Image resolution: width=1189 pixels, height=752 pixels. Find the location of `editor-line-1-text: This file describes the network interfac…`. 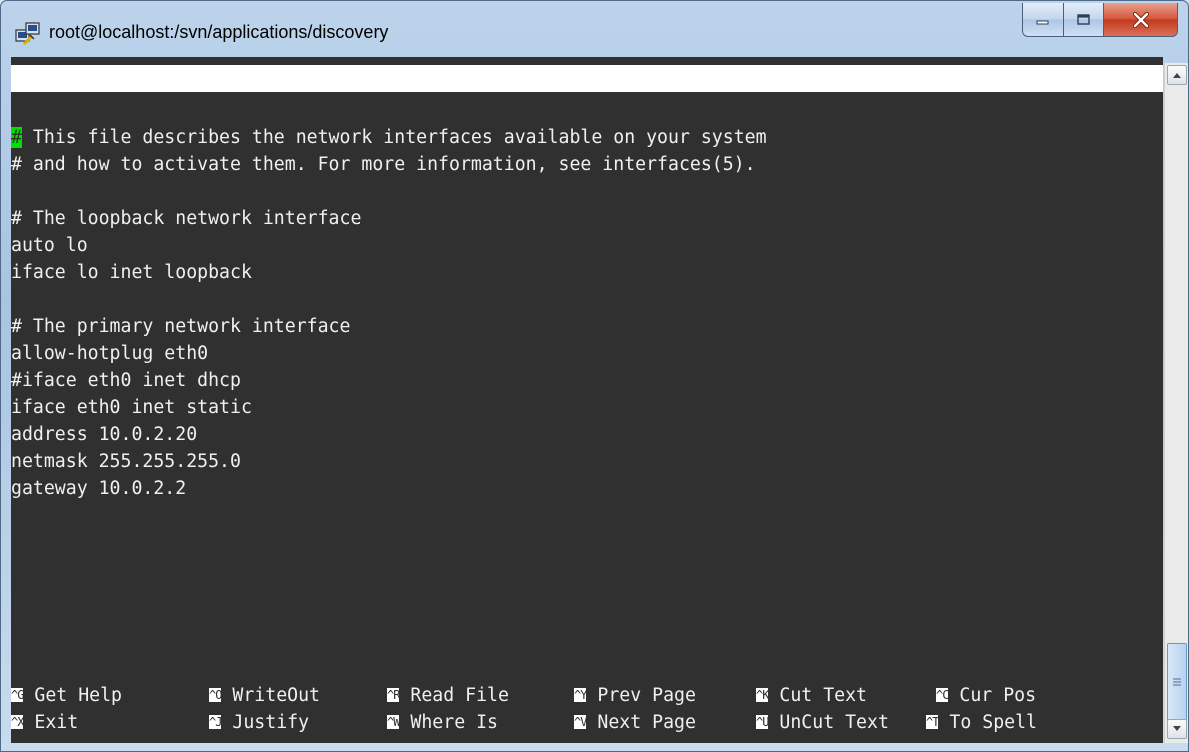

editor-line-1-text: This file describes the network interfac… is located at coordinates (394, 137).